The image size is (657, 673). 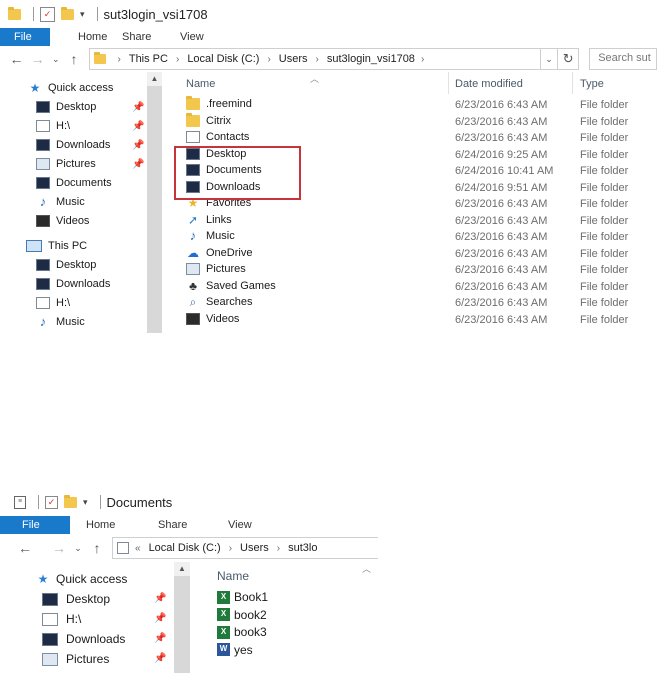 I want to click on crumb-user-folder: sut3login_vsi1708, so click(x=371, y=59).